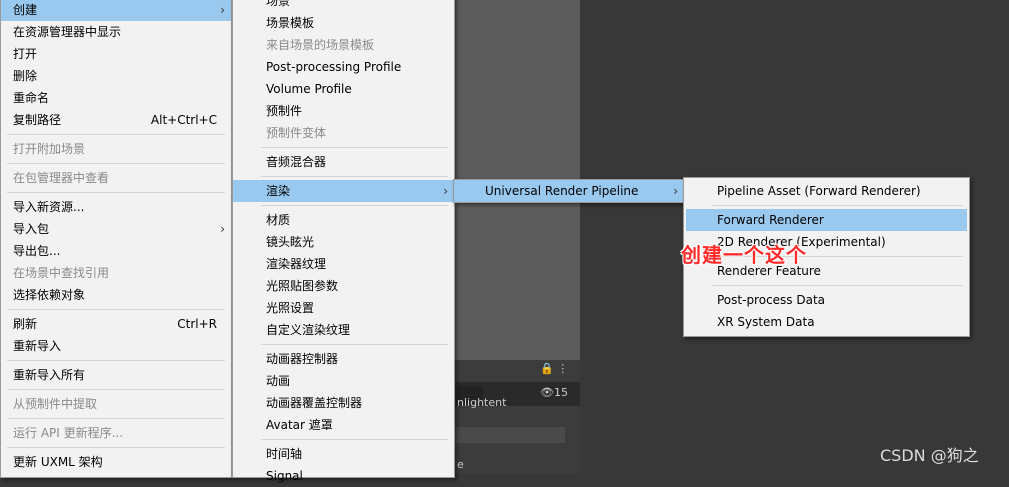 This screenshot has width=1009, height=487. I want to click on menu-item-forward-renderer: Forward Renderer, so click(826, 220).